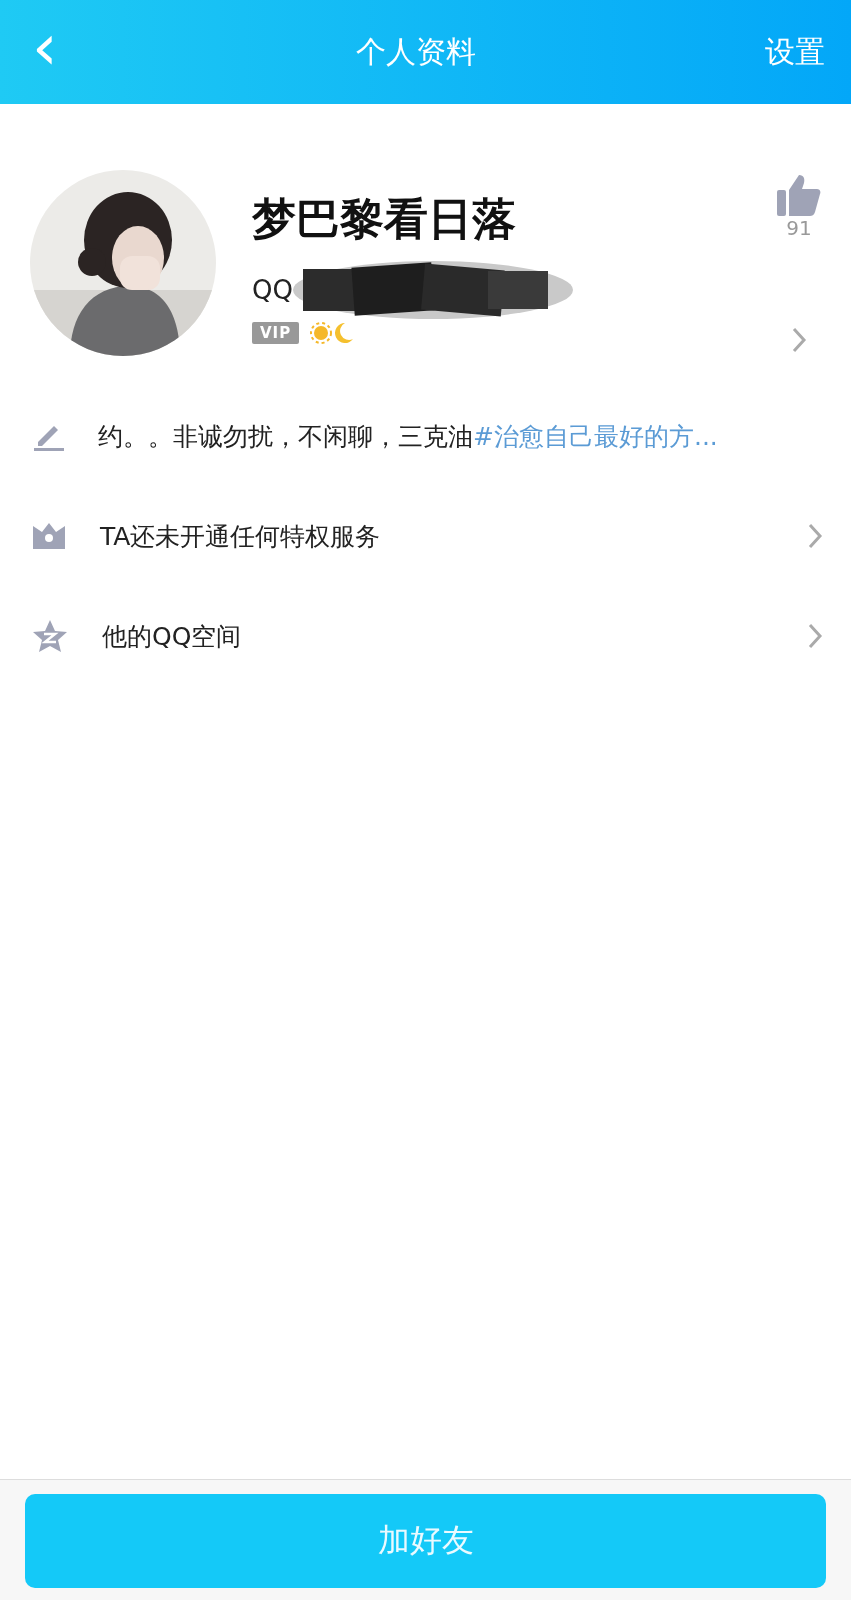  What do you see at coordinates (384, 219) in the screenshot?
I see `profile-name: 梦巴黎看日落` at bounding box center [384, 219].